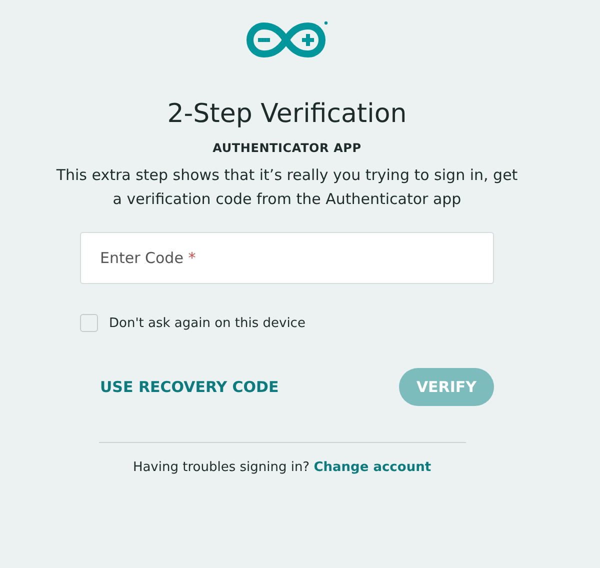 This screenshot has width=600, height=568. I want to click on recovery-code-link: USE RECOVERY CODE, so click(189, 387).